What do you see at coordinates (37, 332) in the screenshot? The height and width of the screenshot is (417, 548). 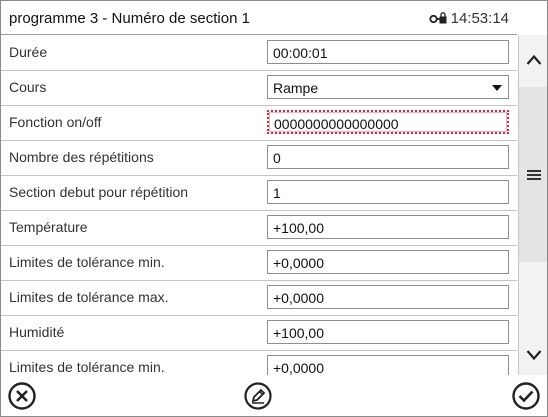 I see `row-label: Humidité` at bounding box center [37, 332].